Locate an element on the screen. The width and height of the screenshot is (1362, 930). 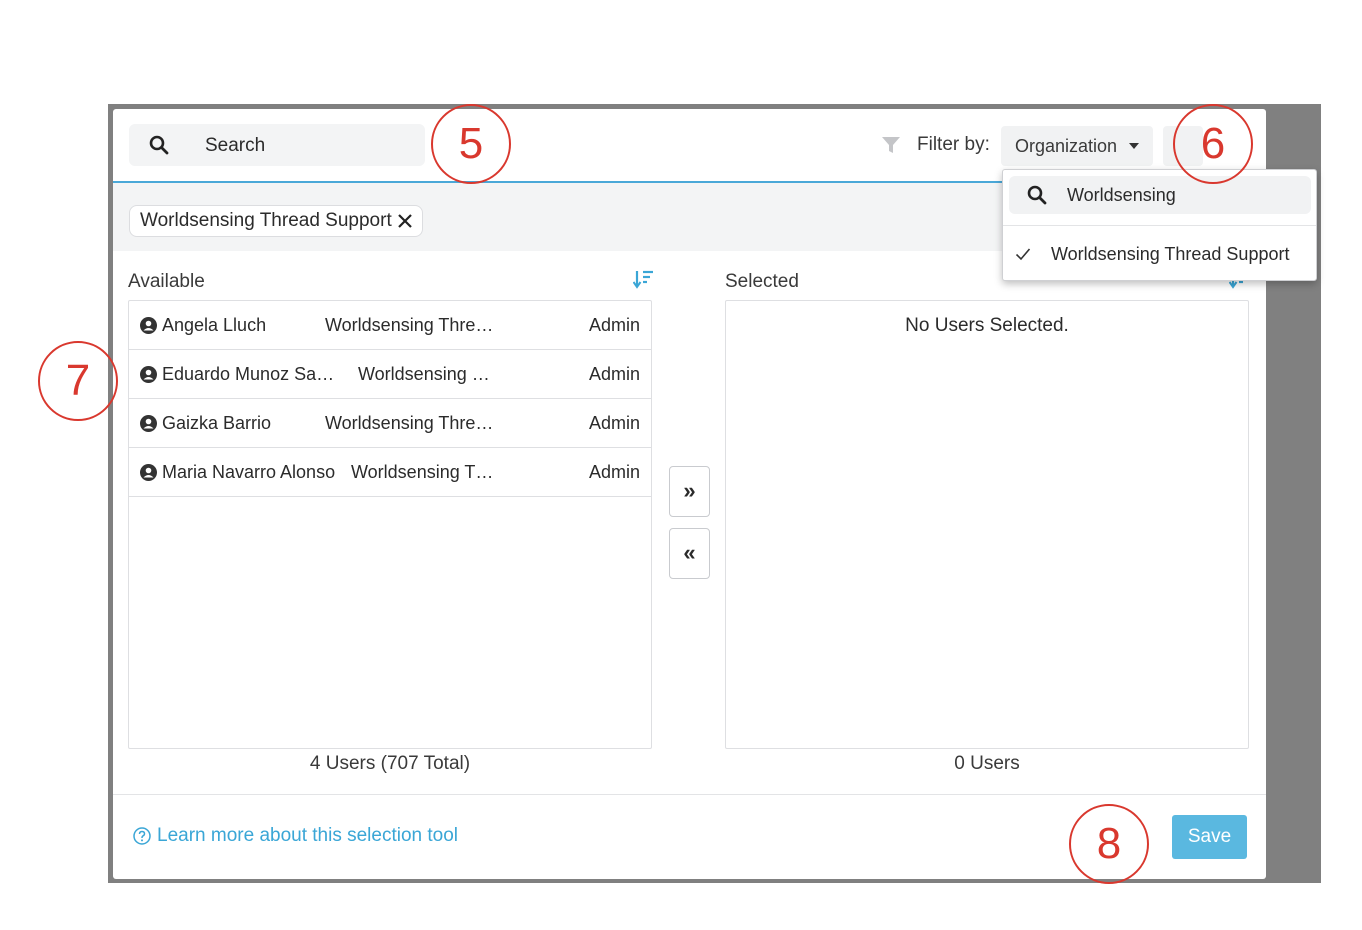
check-icon is located at coordinates (1023, 254).